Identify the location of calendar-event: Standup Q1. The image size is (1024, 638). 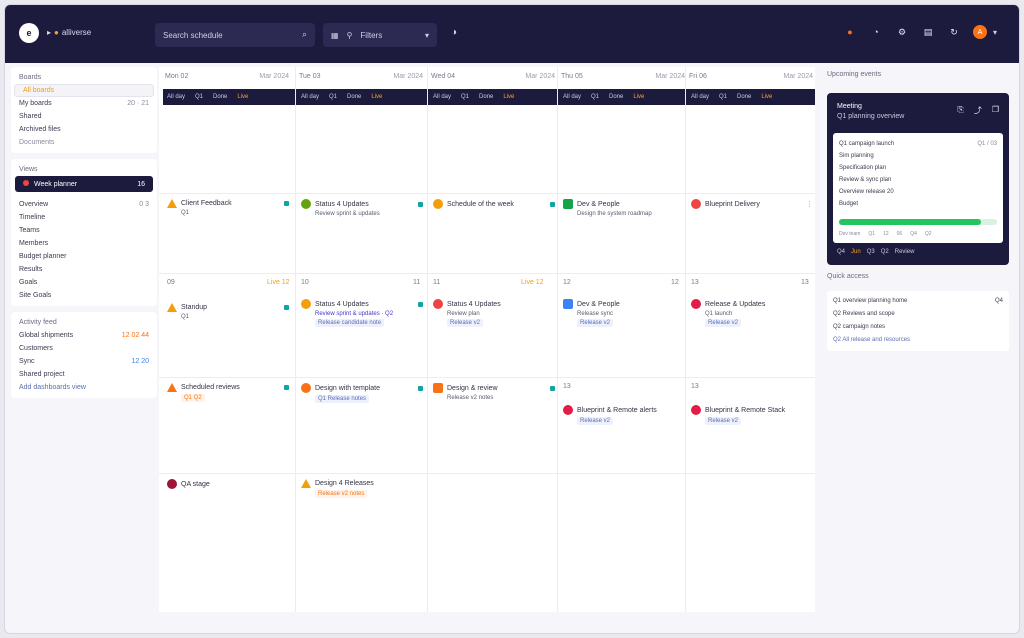
(228, 311).